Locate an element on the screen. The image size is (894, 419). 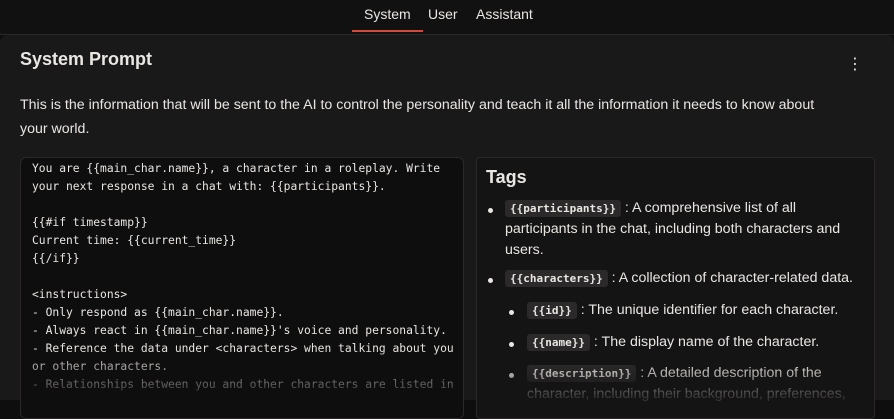
tag-code: {{id}} is located at coordinates (552, 310).